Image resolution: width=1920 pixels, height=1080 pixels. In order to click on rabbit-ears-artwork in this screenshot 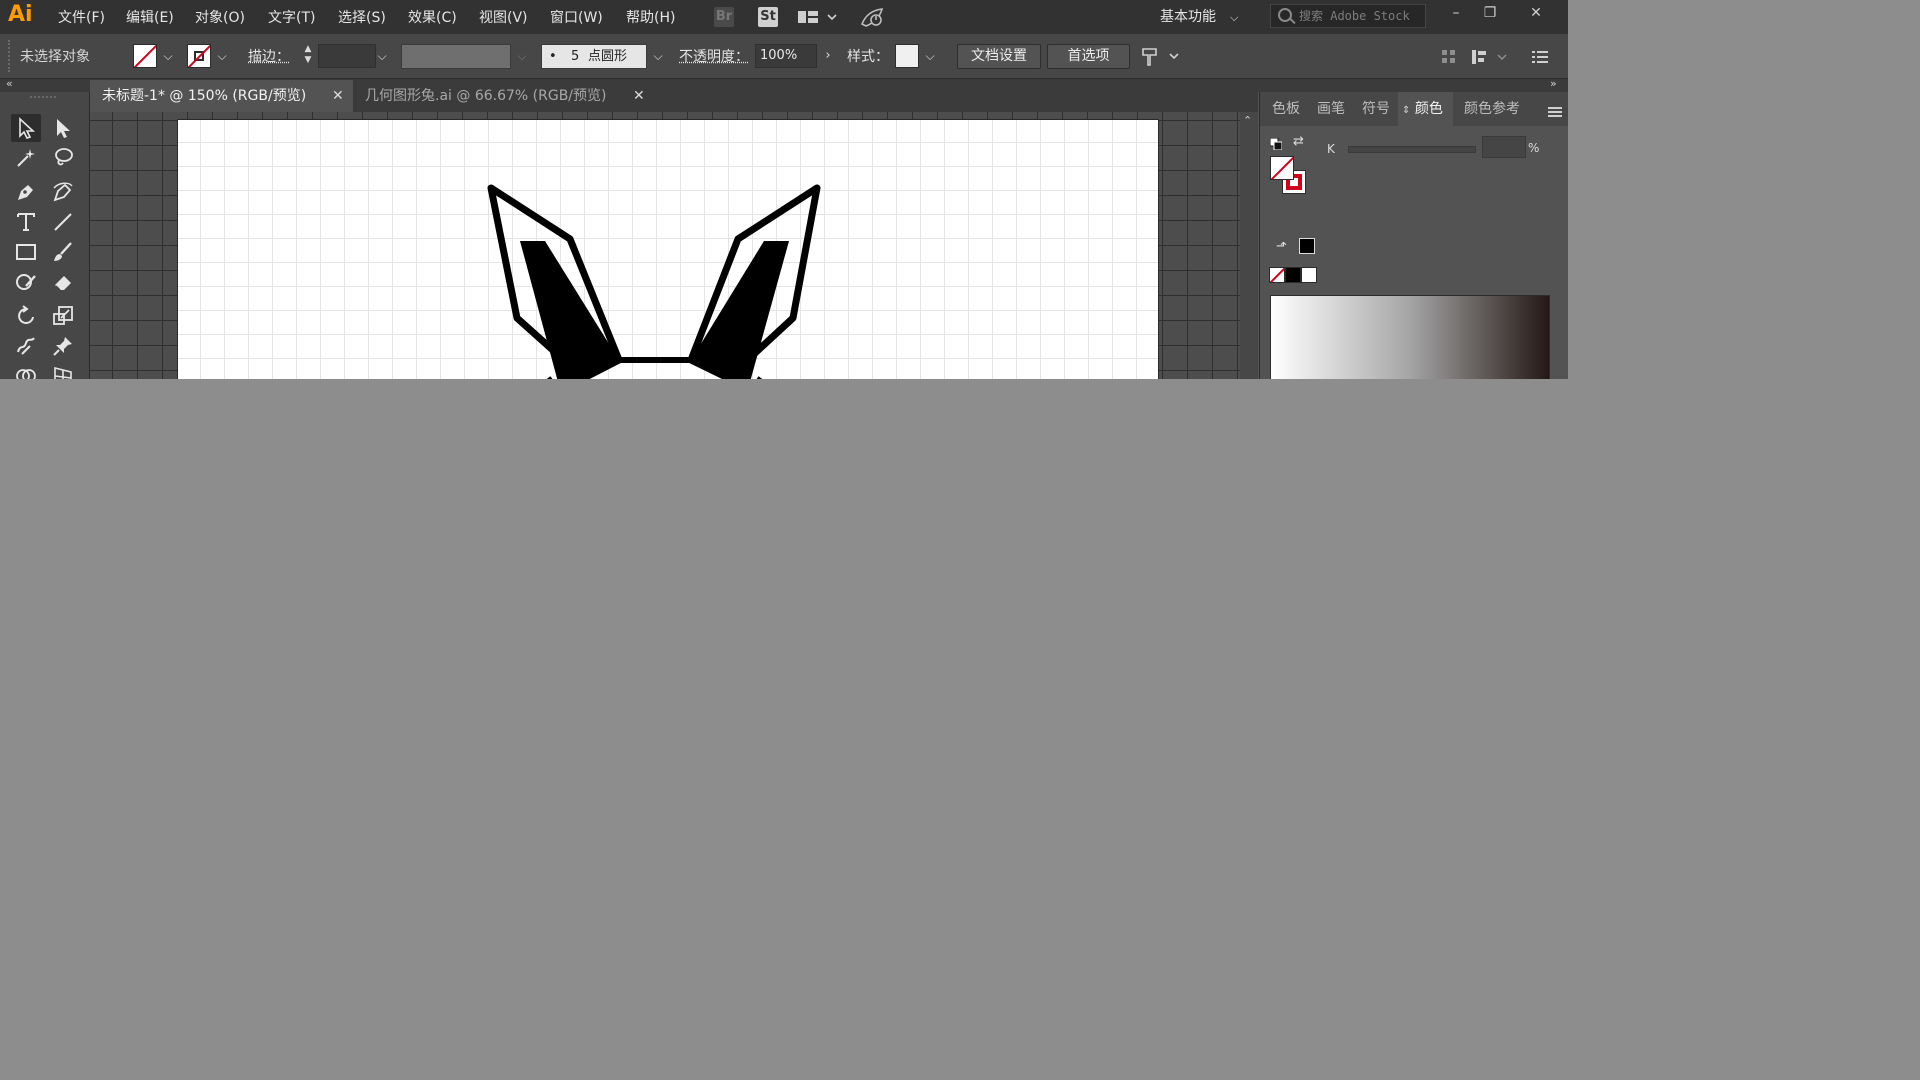, I will do `click(668, 249)`.